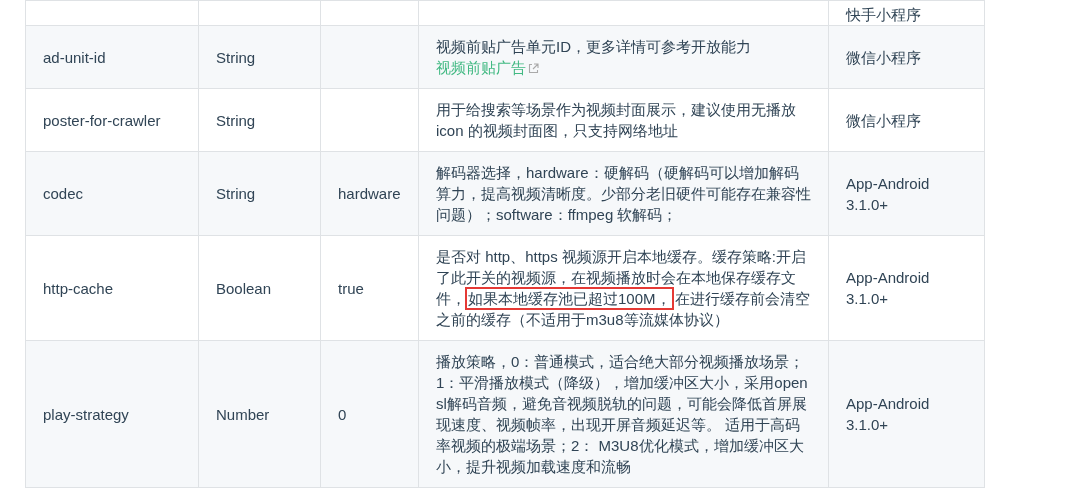  I want to click on attribute-type: Number, so click(243, 414).